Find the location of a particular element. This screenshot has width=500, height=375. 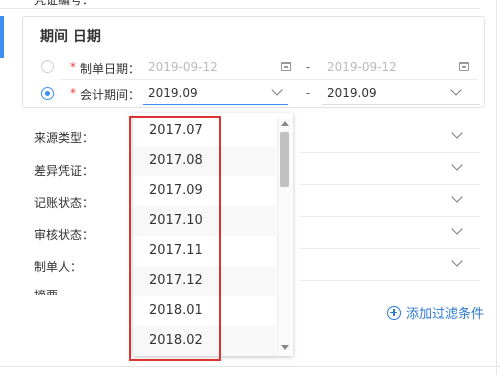

account-period-from-select: 2019.09 is located at coordinates (173, 93).